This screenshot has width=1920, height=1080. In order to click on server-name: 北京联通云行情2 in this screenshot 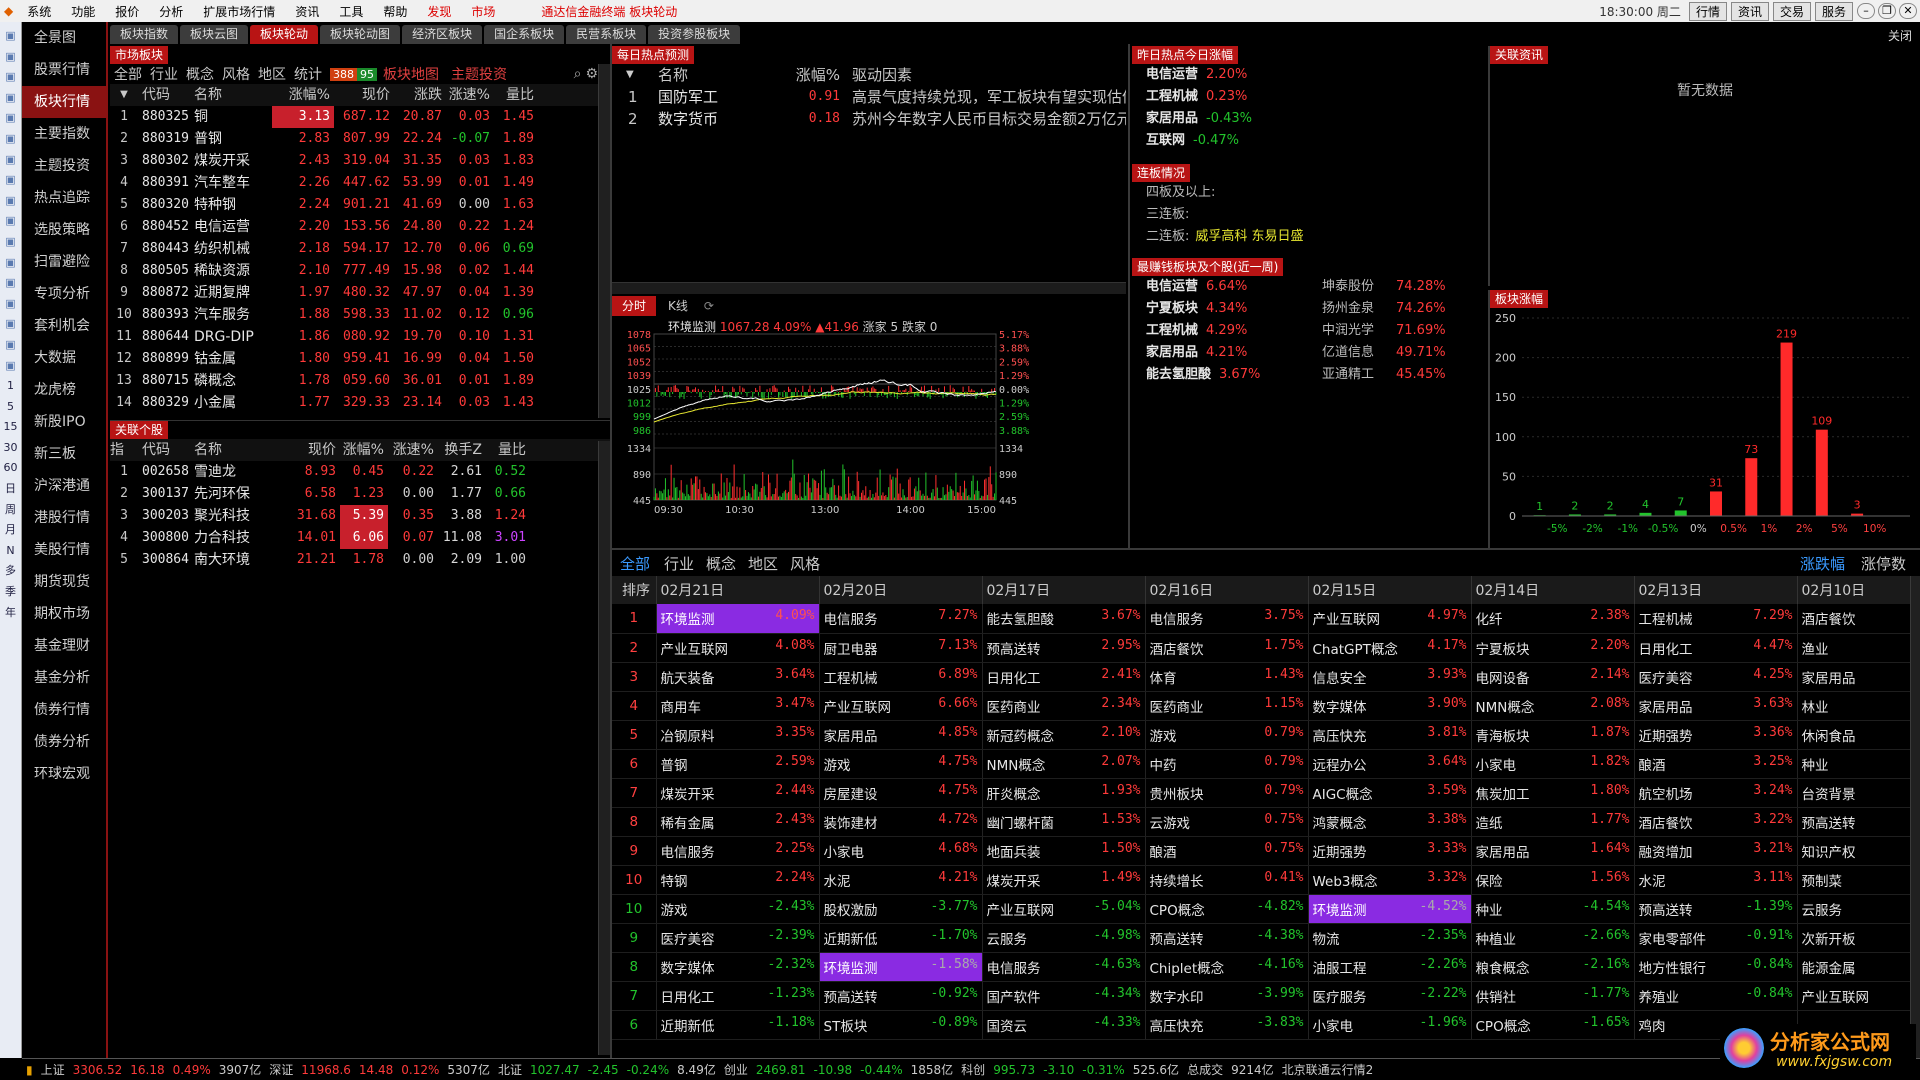, I will do `click(1328, 1069)`.